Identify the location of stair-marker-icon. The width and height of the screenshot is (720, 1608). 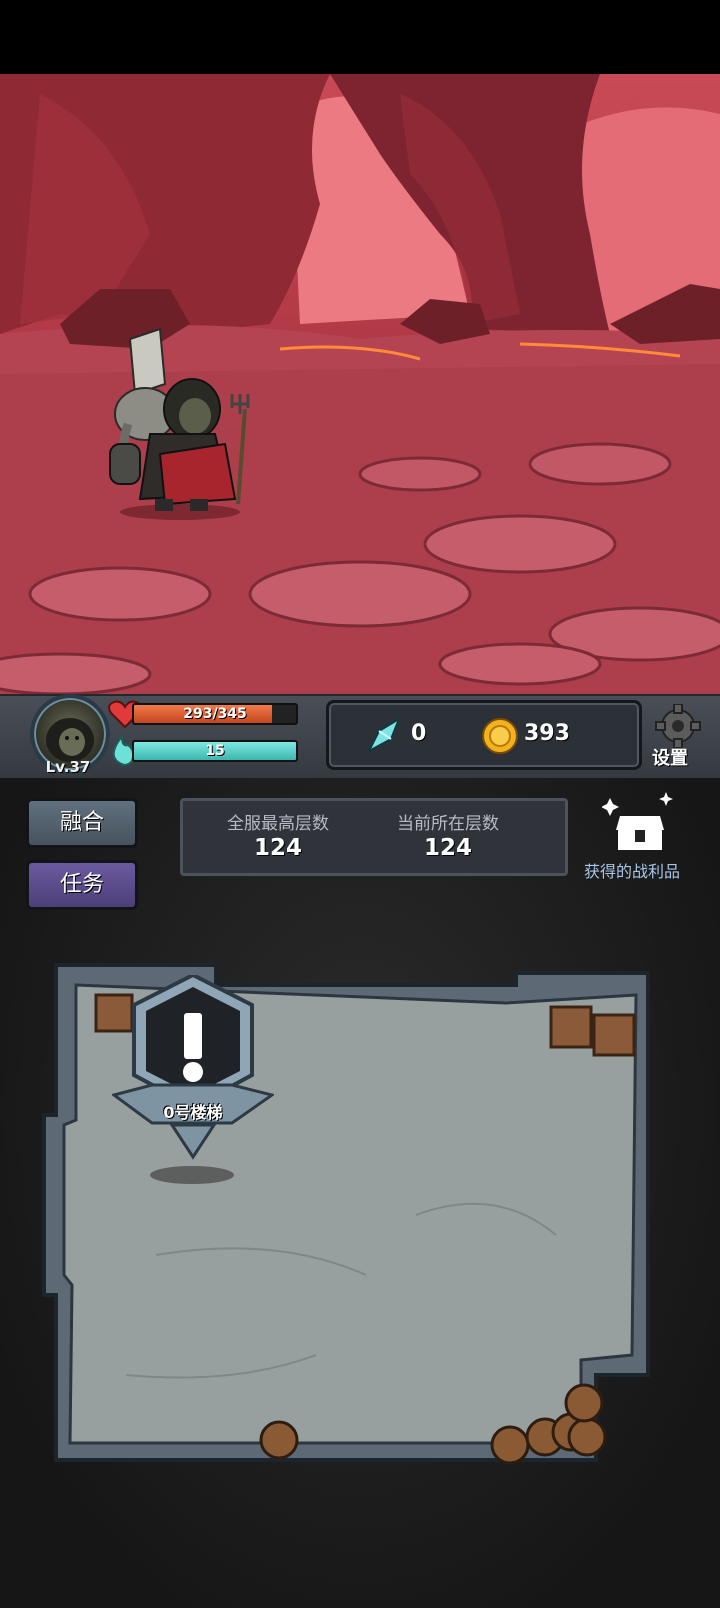
(193, 1080).